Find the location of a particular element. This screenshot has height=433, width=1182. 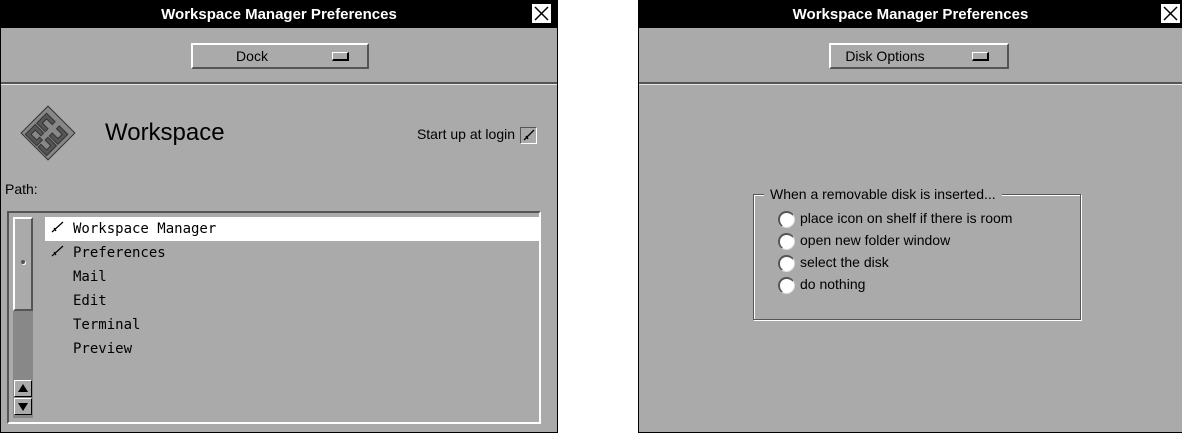

radio-option-shelf: place icon on shelf if there is room is located at coordinates (895, 218).